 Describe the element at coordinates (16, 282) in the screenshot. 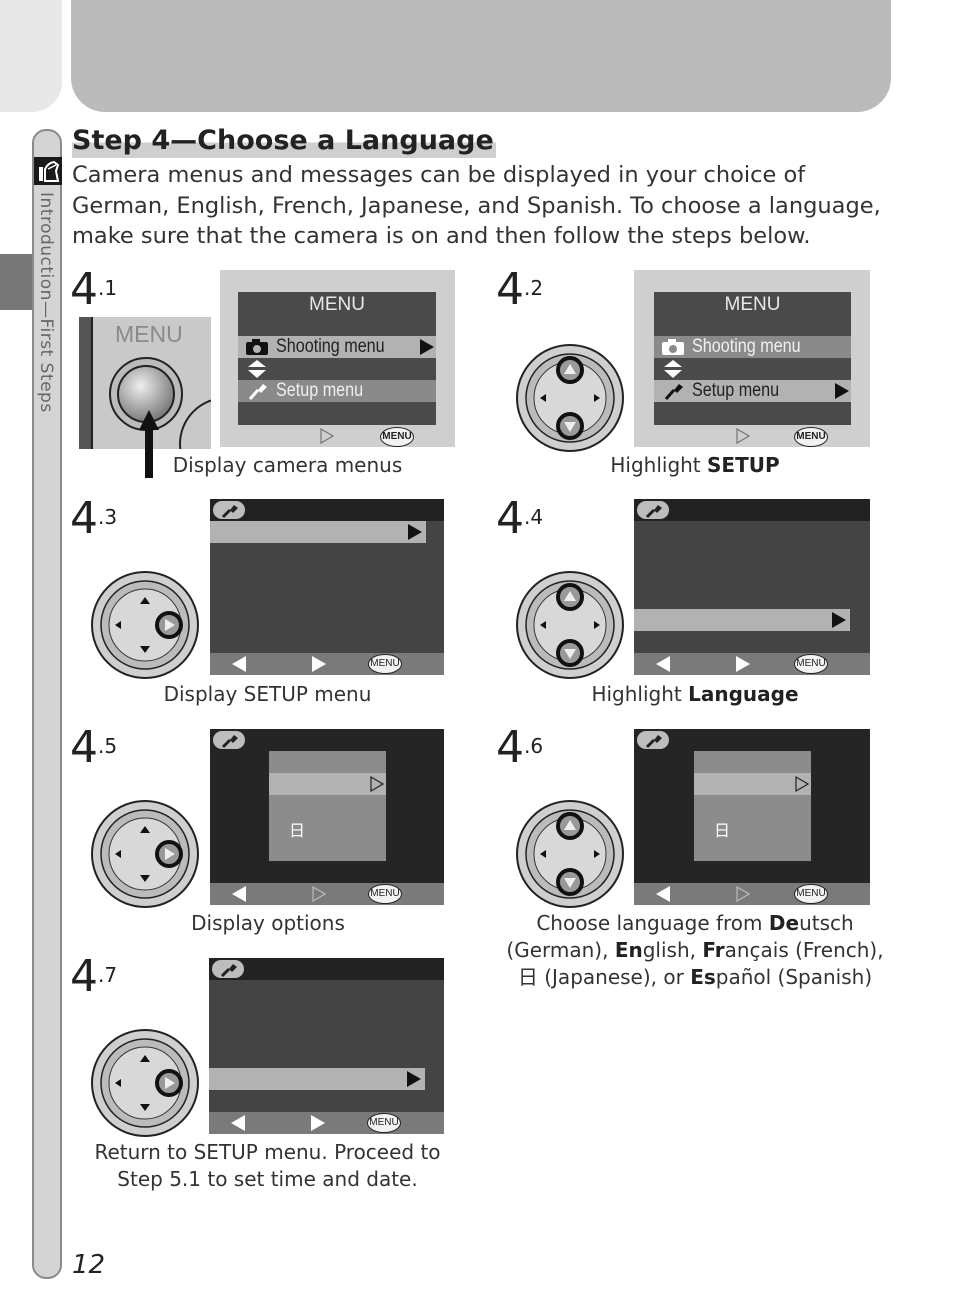

I see `section-marker` at that location.